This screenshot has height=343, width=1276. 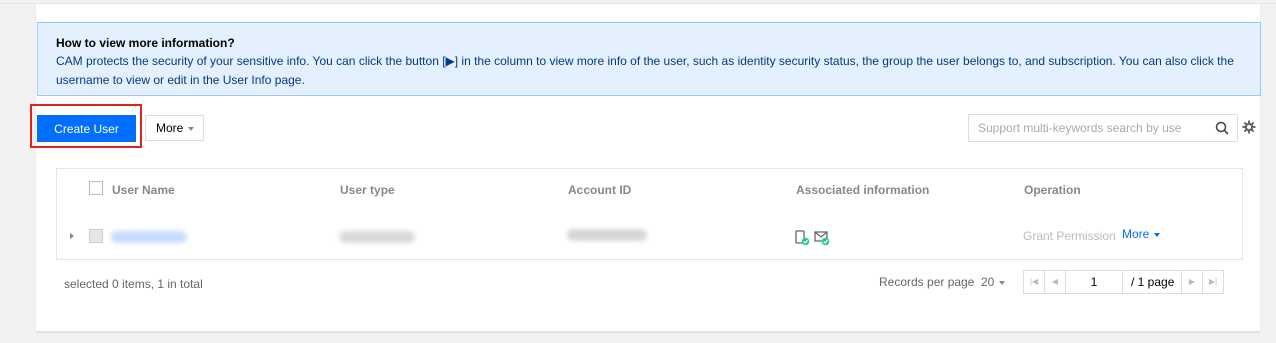 What do you see at coordinates (927, 282) in the screenshot?
I see `records-per-page-label: Records per page` at bounding box center [927, 282].